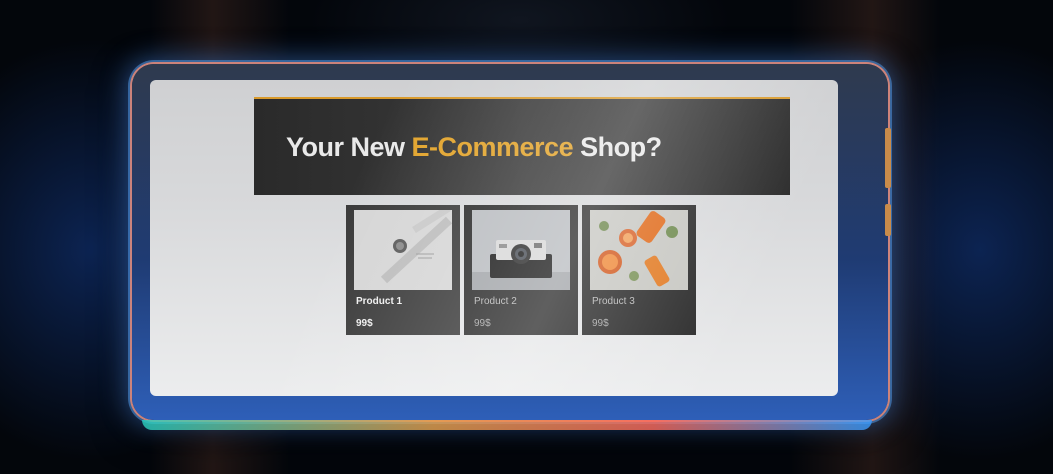  What do you see at coordinates (349, 146) in the screenshot?
I see `hero-title-part1: Your New` at bounding box center [349, 146].